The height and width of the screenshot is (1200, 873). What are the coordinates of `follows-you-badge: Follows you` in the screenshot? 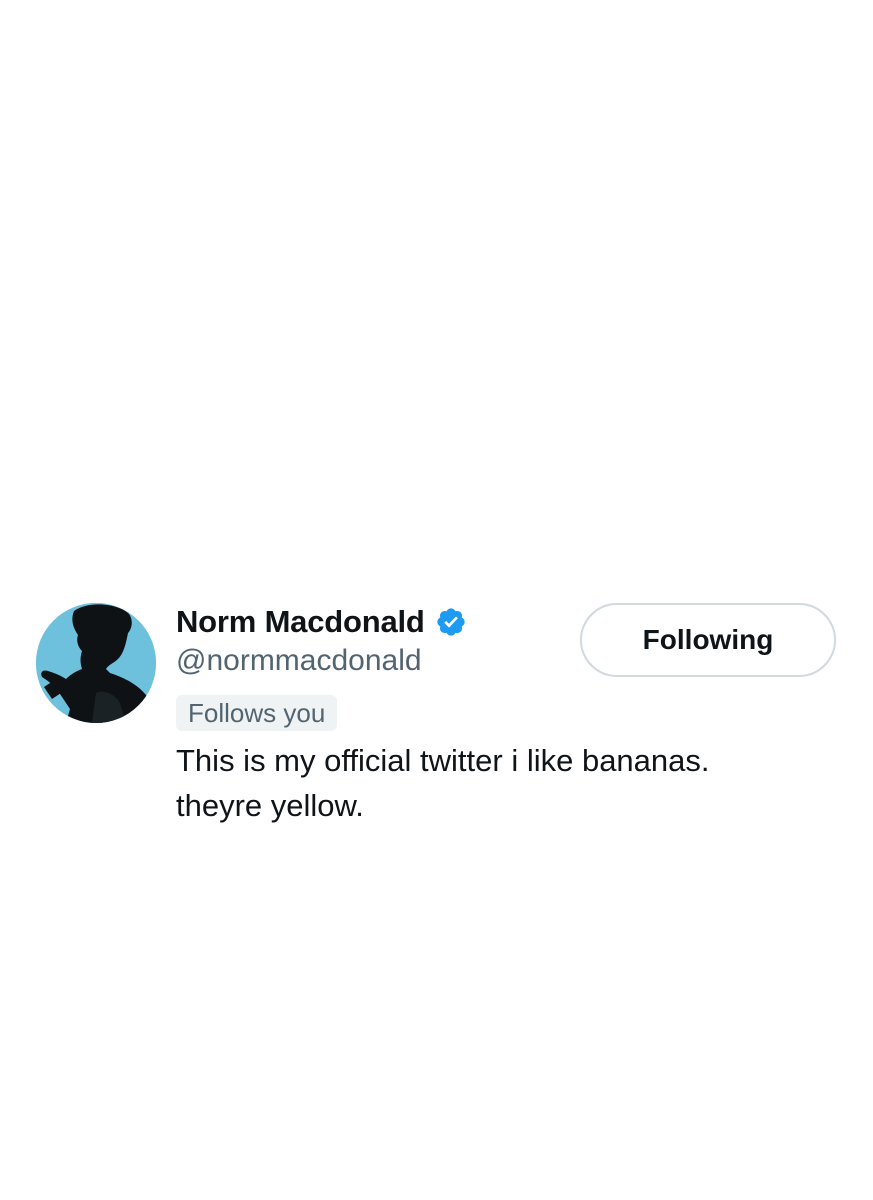 It's located at (257, 713).